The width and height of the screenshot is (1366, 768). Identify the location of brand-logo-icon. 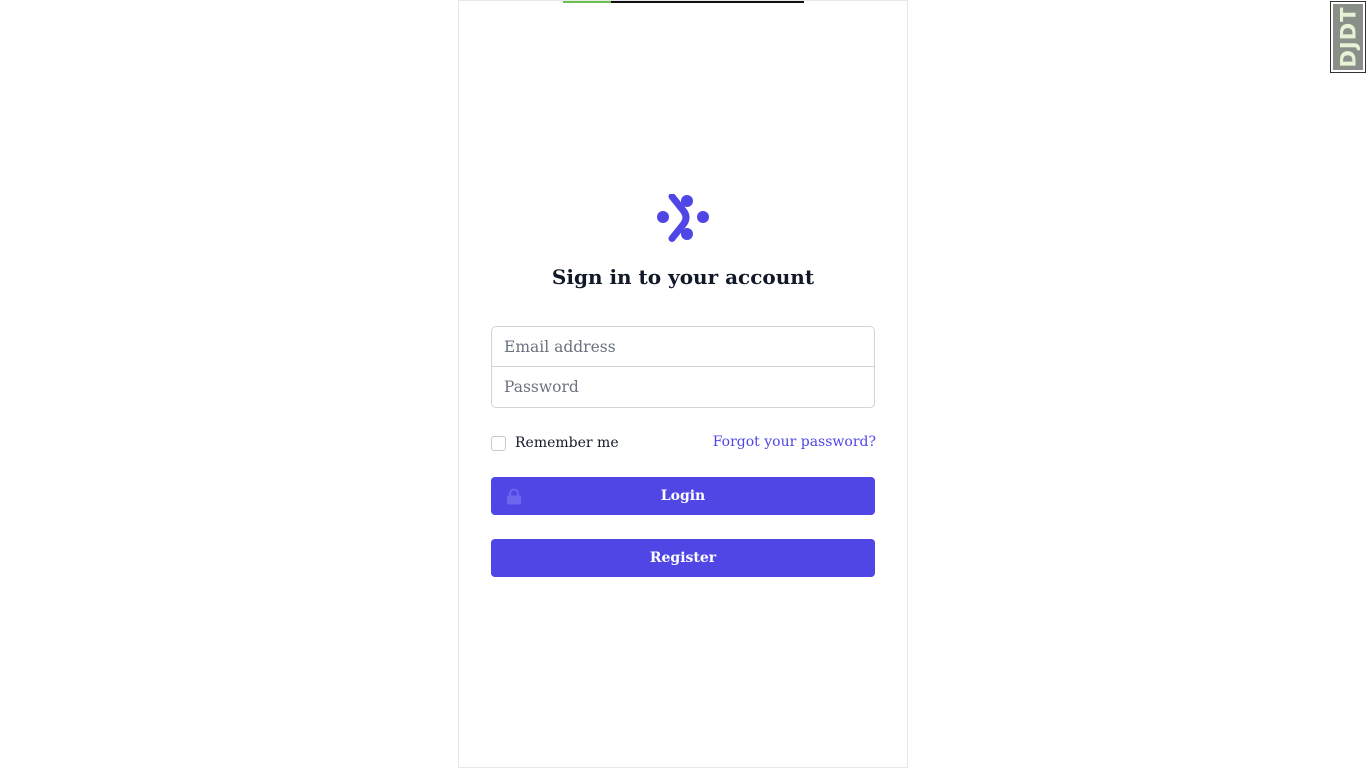
(683, 218).